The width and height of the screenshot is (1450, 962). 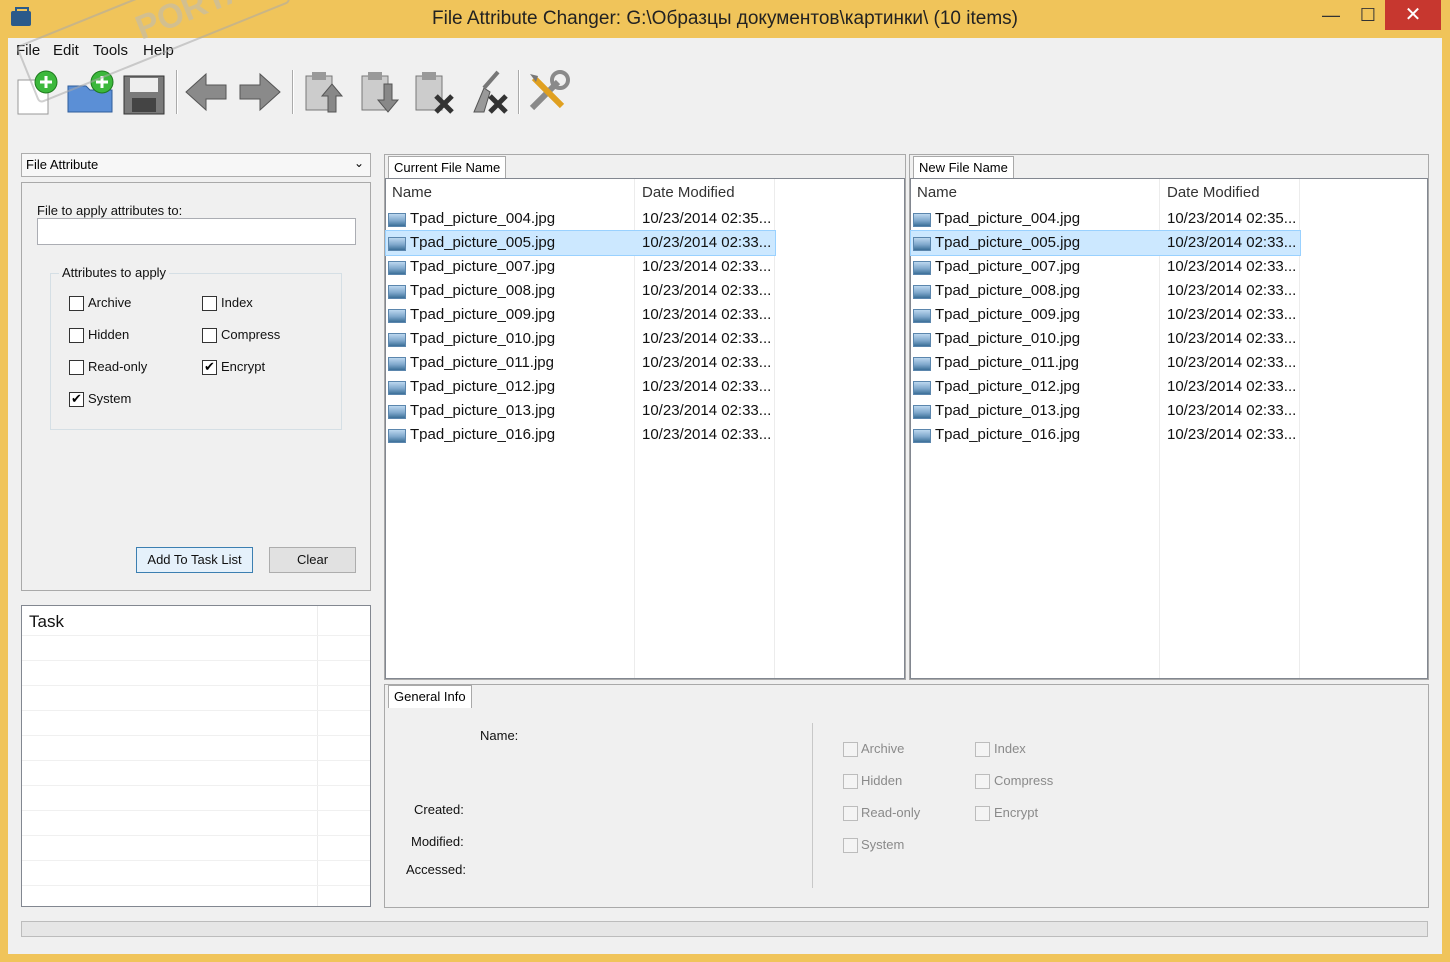 I want to click on encrypt-label: Encrypt, so click(x=243, y=366).